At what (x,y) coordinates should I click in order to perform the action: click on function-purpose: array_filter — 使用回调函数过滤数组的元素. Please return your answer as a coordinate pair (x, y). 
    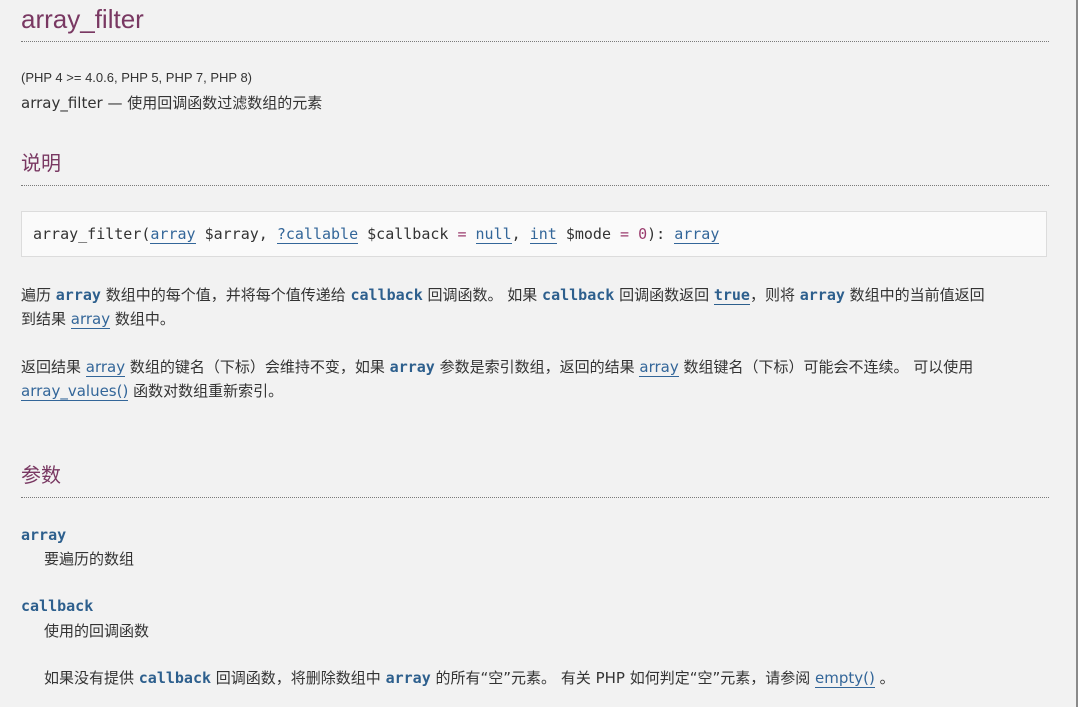
    Looking at the image, I should click on (172, 103).